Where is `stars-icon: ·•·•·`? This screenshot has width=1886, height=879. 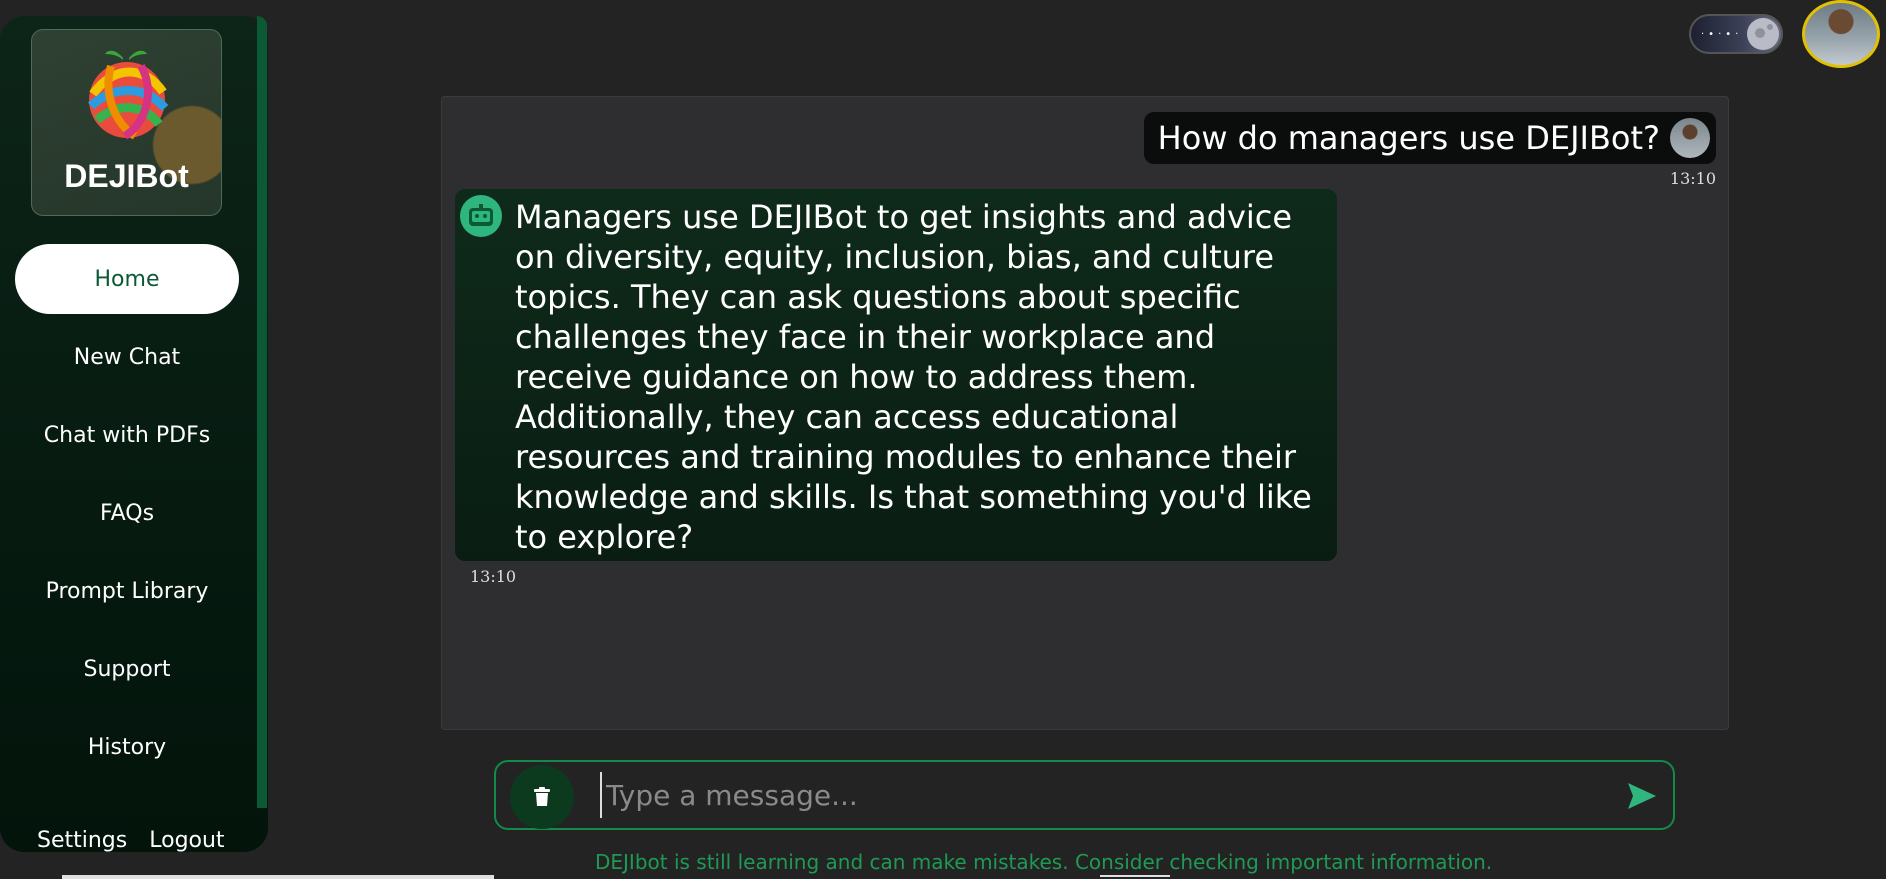 stars-icon: ·•·•· is located at coordinates (1722, 34).